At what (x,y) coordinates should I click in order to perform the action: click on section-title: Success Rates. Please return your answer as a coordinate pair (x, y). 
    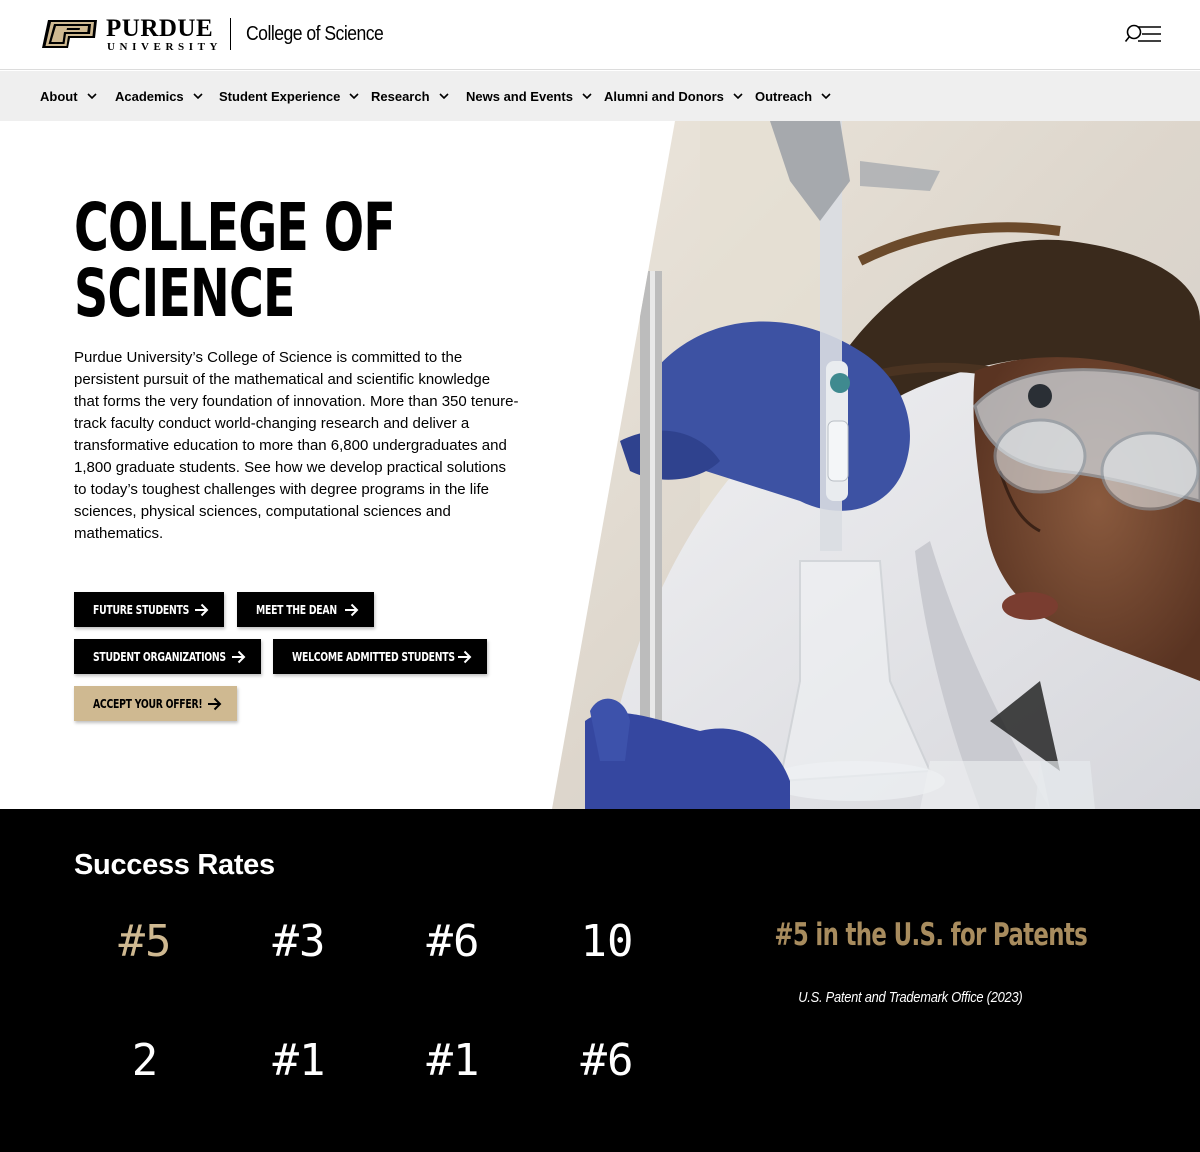
    Looking at the image, I should click on (174, 865).